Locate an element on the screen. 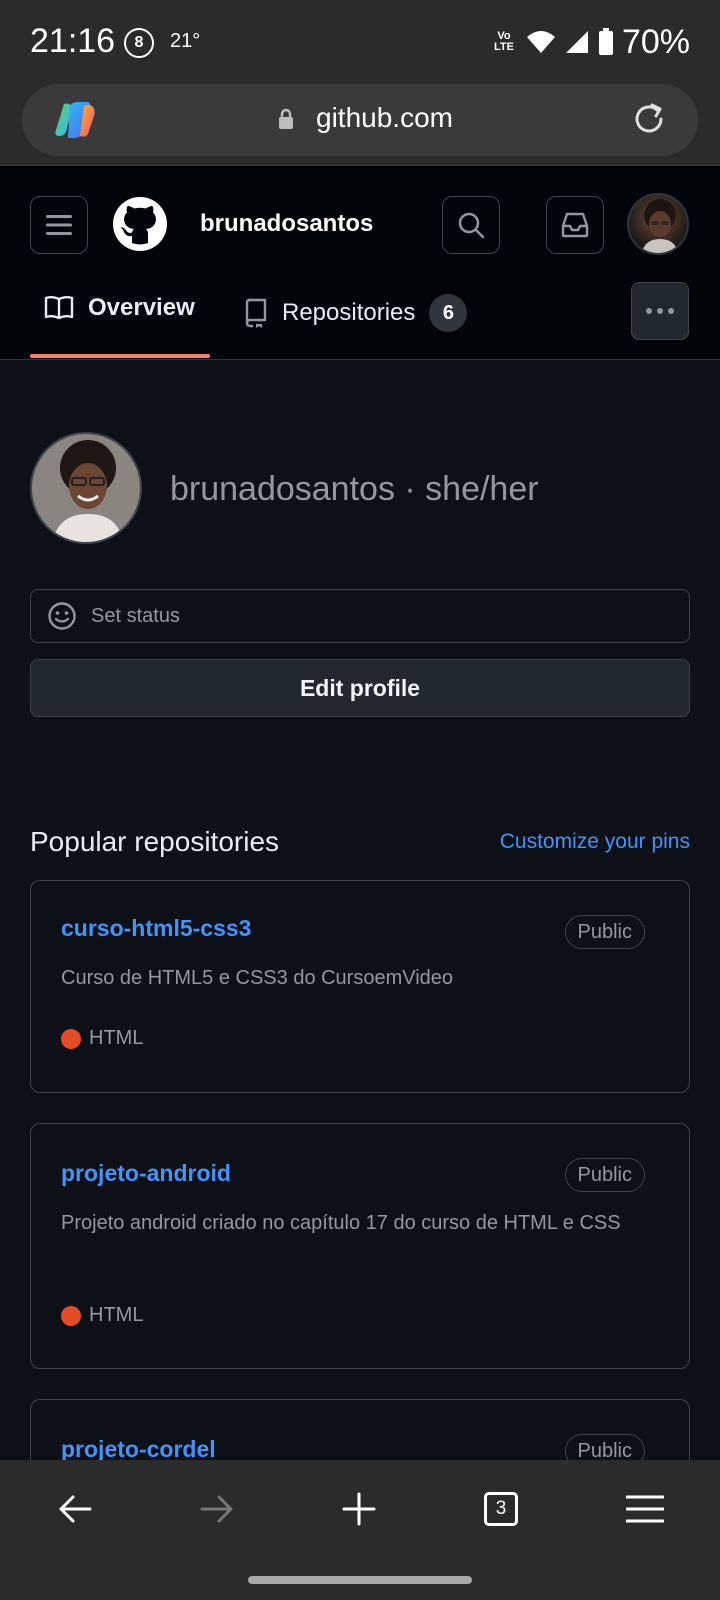  back-button is located at coordinates (75, 1509).